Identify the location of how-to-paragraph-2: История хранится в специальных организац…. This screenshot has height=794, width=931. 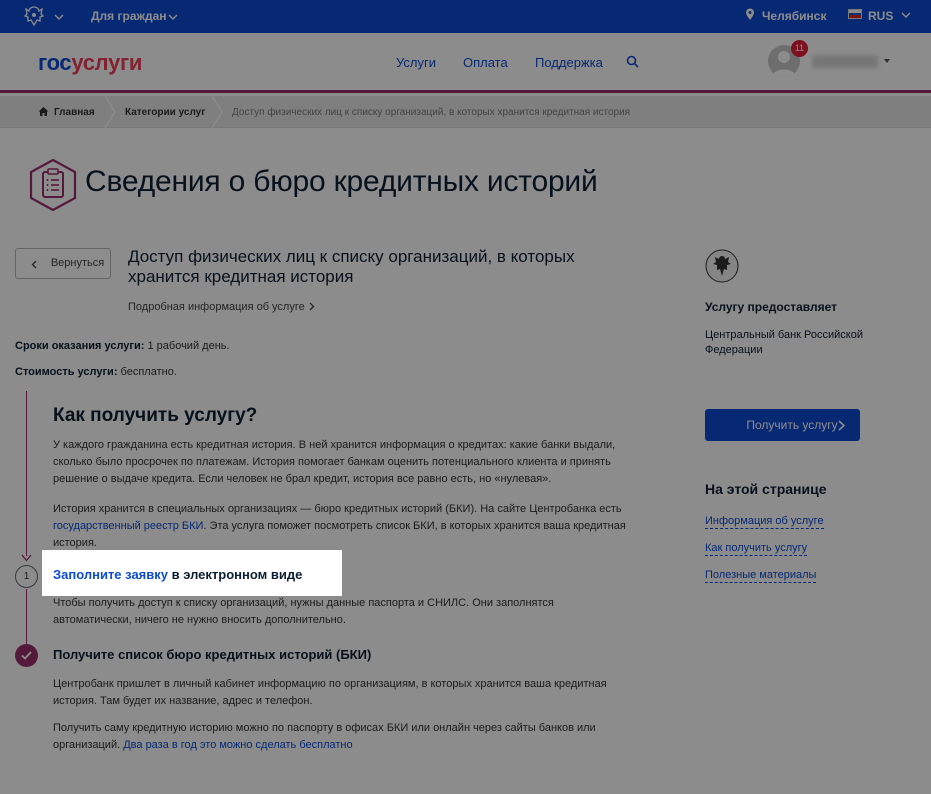
(343, 526).